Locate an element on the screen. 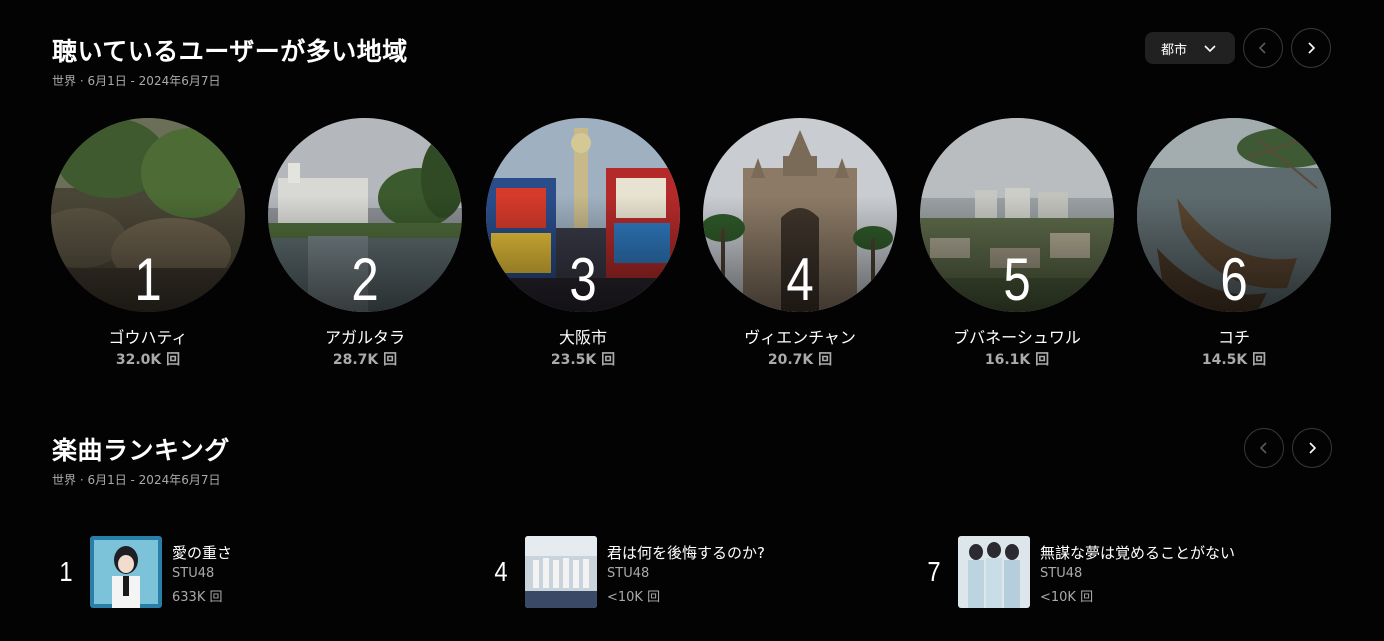  chevron-right-icon is located at coordinates (1313, 448).